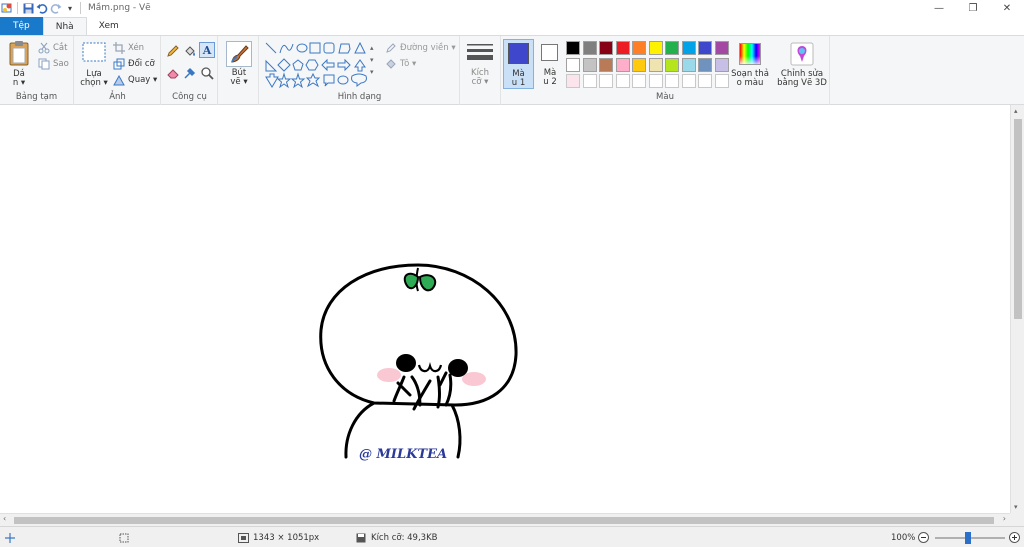 The image size is (1024, 547). I want to click on image-group: Lựa chọn ▾ Xén Đổi cỡ Quay ▾ Ảnh, so click(118, 70).